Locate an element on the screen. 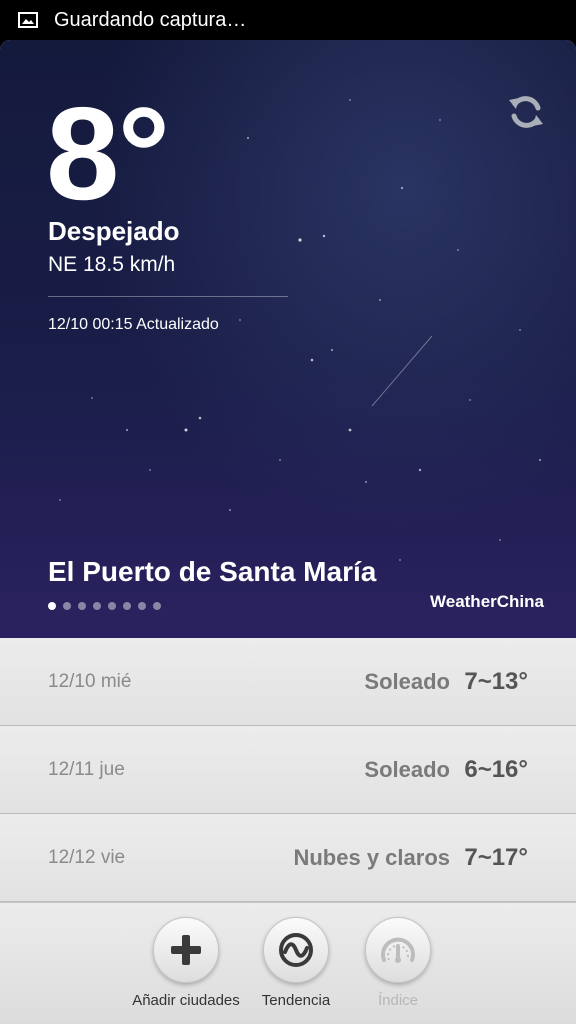  refresh-icon is located at coordinates (526, 112).